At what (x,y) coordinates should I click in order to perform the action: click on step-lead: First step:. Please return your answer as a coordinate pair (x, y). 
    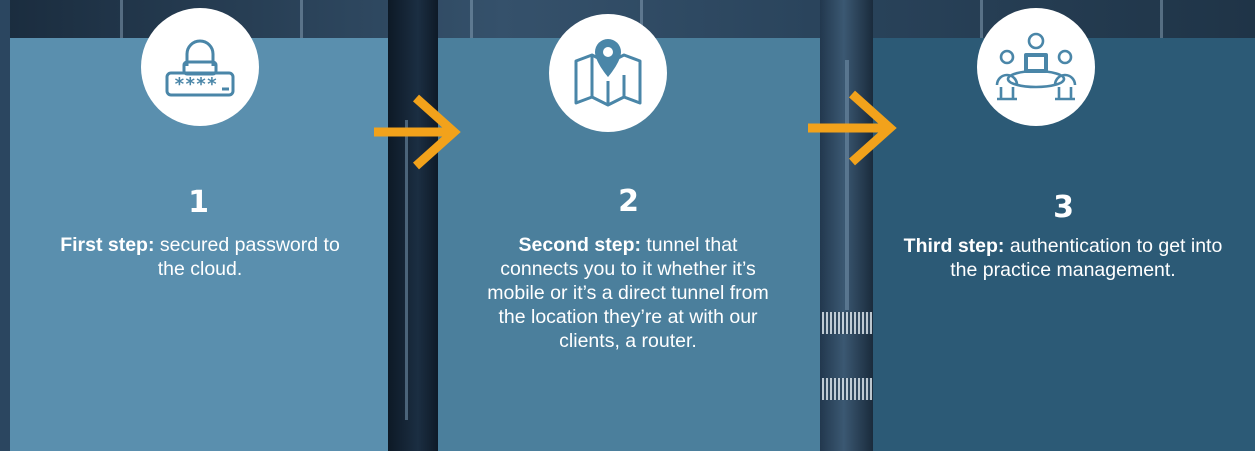
    Looking at the image, I should click on (107, 245).